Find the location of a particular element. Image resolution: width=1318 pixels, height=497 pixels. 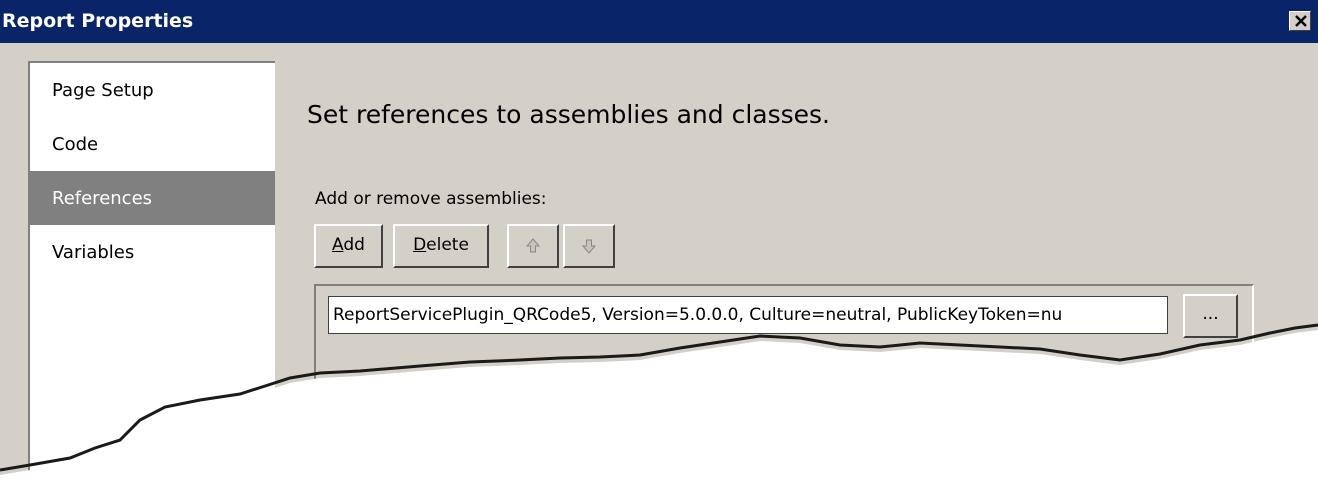

add-button: Add is located at coordinates (348, 246).